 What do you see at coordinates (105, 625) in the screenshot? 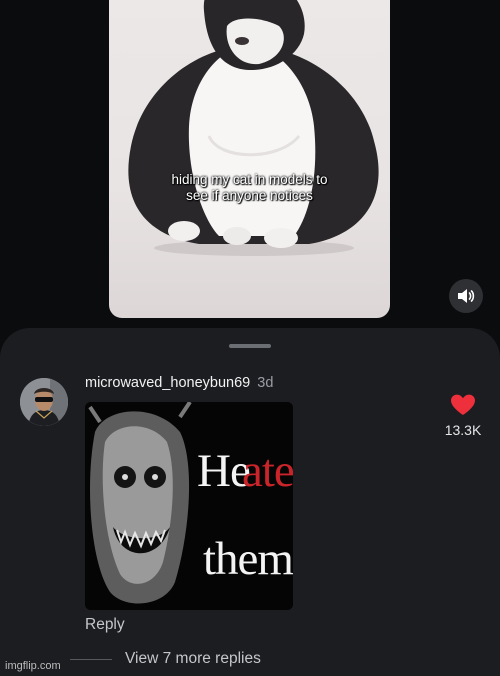
I see `reply-button: Reply` at bounding box center [105, 625].